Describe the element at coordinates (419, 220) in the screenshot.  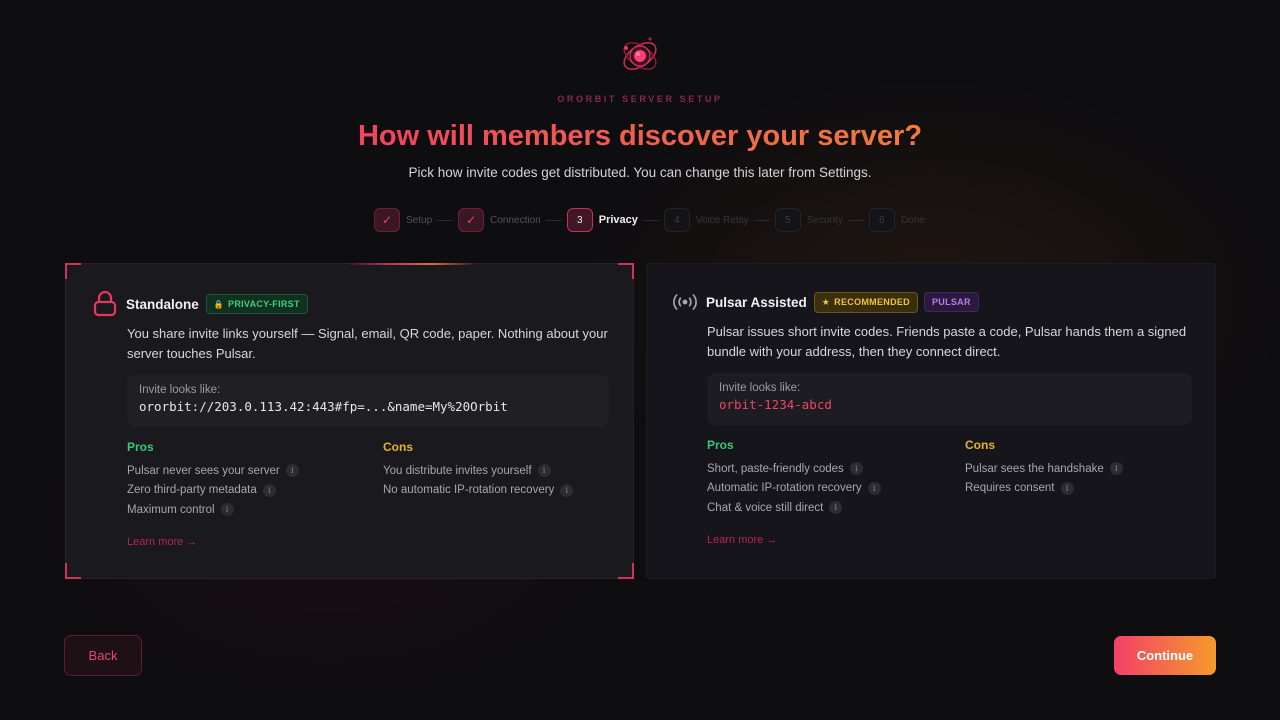
I see `step-label: Setup` at that location.